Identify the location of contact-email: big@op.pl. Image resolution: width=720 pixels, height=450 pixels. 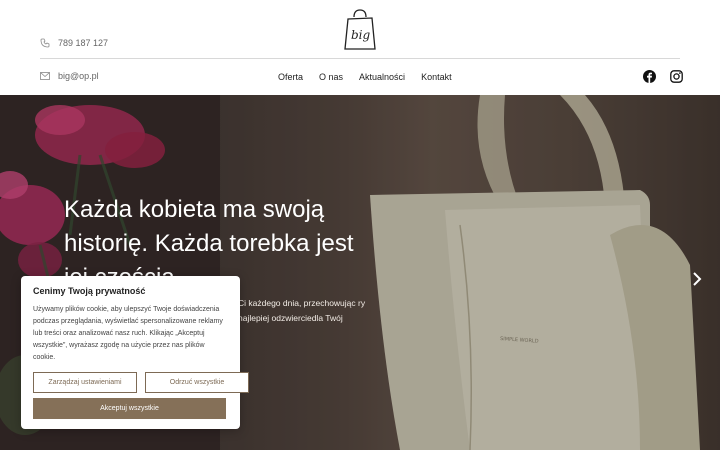
(69, 76).